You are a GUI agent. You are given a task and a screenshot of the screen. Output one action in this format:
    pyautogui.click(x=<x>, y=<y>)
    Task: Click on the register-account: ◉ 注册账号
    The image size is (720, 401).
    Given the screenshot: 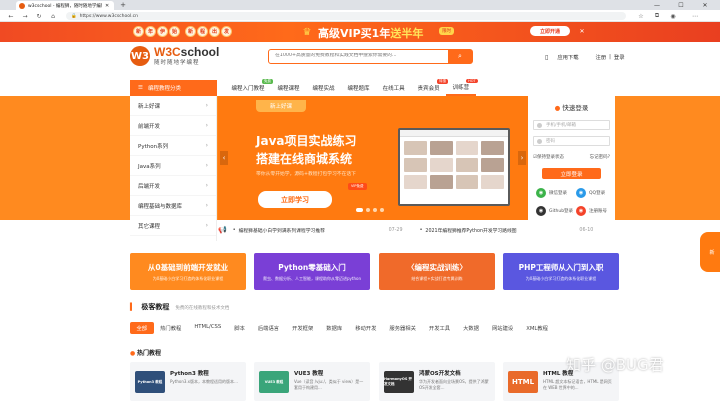 What is the action you would take?
    pyautogui.click(x=591, y=211)
    